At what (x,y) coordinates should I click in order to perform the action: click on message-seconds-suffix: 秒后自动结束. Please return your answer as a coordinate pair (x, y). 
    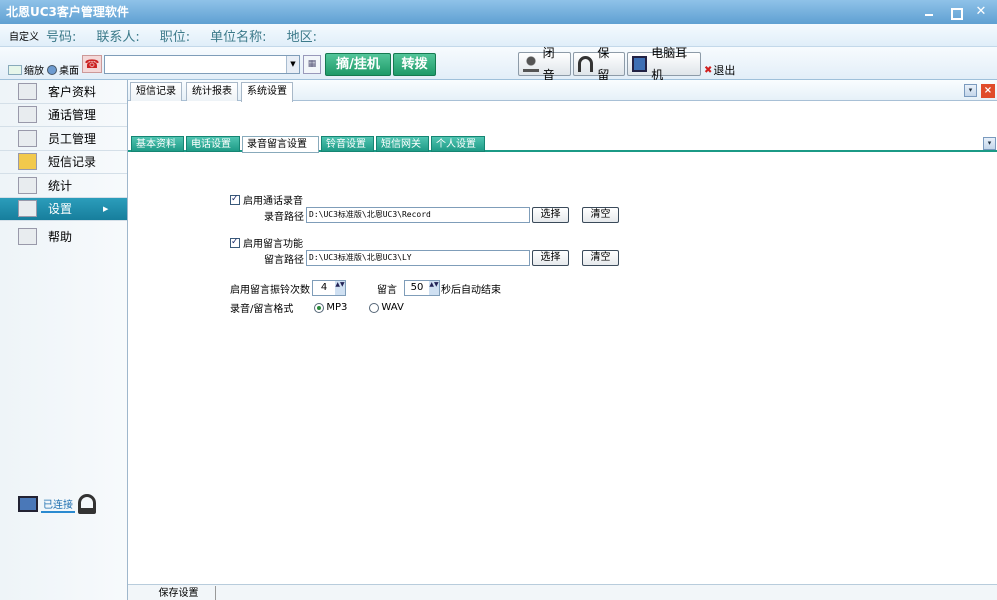
    Looking at the image, I should click on (471, 290).